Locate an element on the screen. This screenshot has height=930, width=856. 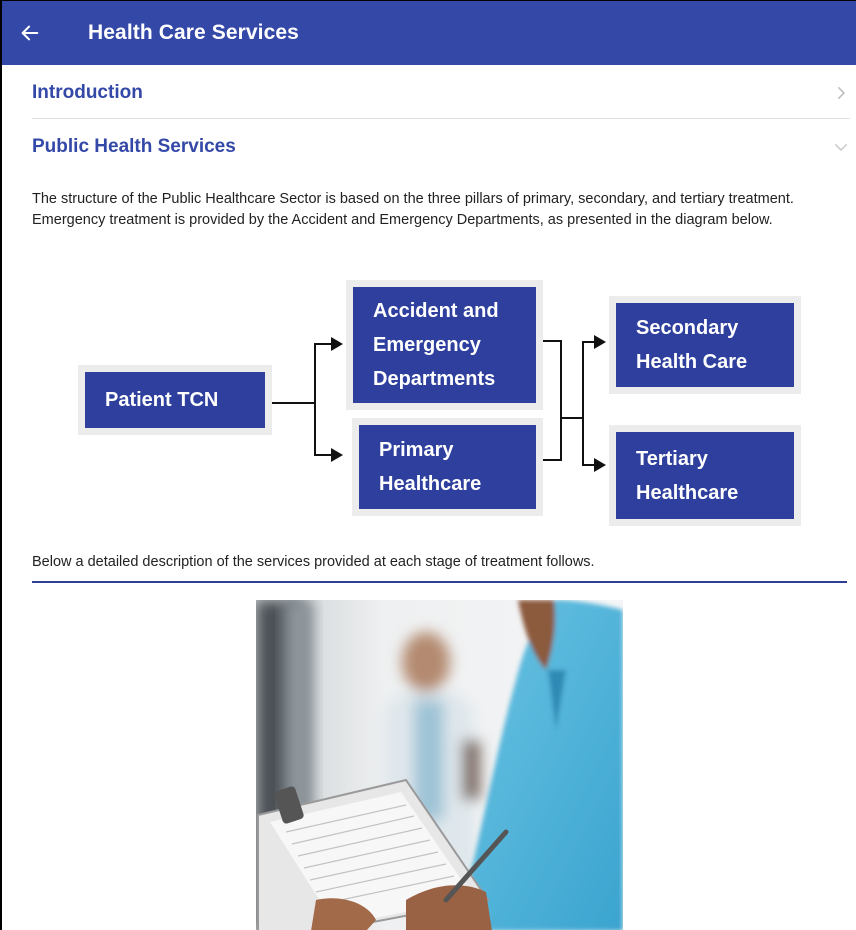
node-text-line: Tertiary is located at coordinates (672, 458).